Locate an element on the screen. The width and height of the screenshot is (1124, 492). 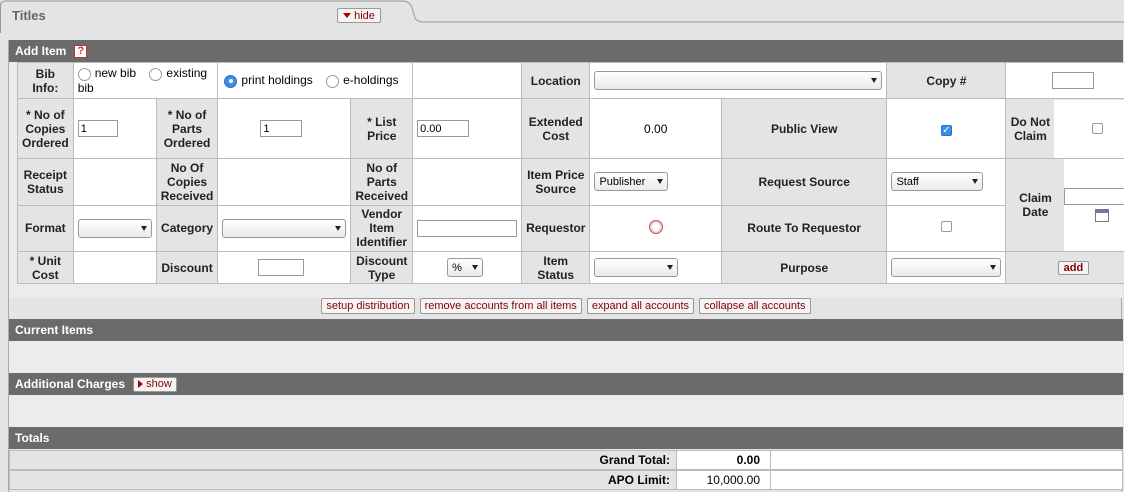
calendar-icon is located at coordinates (1102, 215).